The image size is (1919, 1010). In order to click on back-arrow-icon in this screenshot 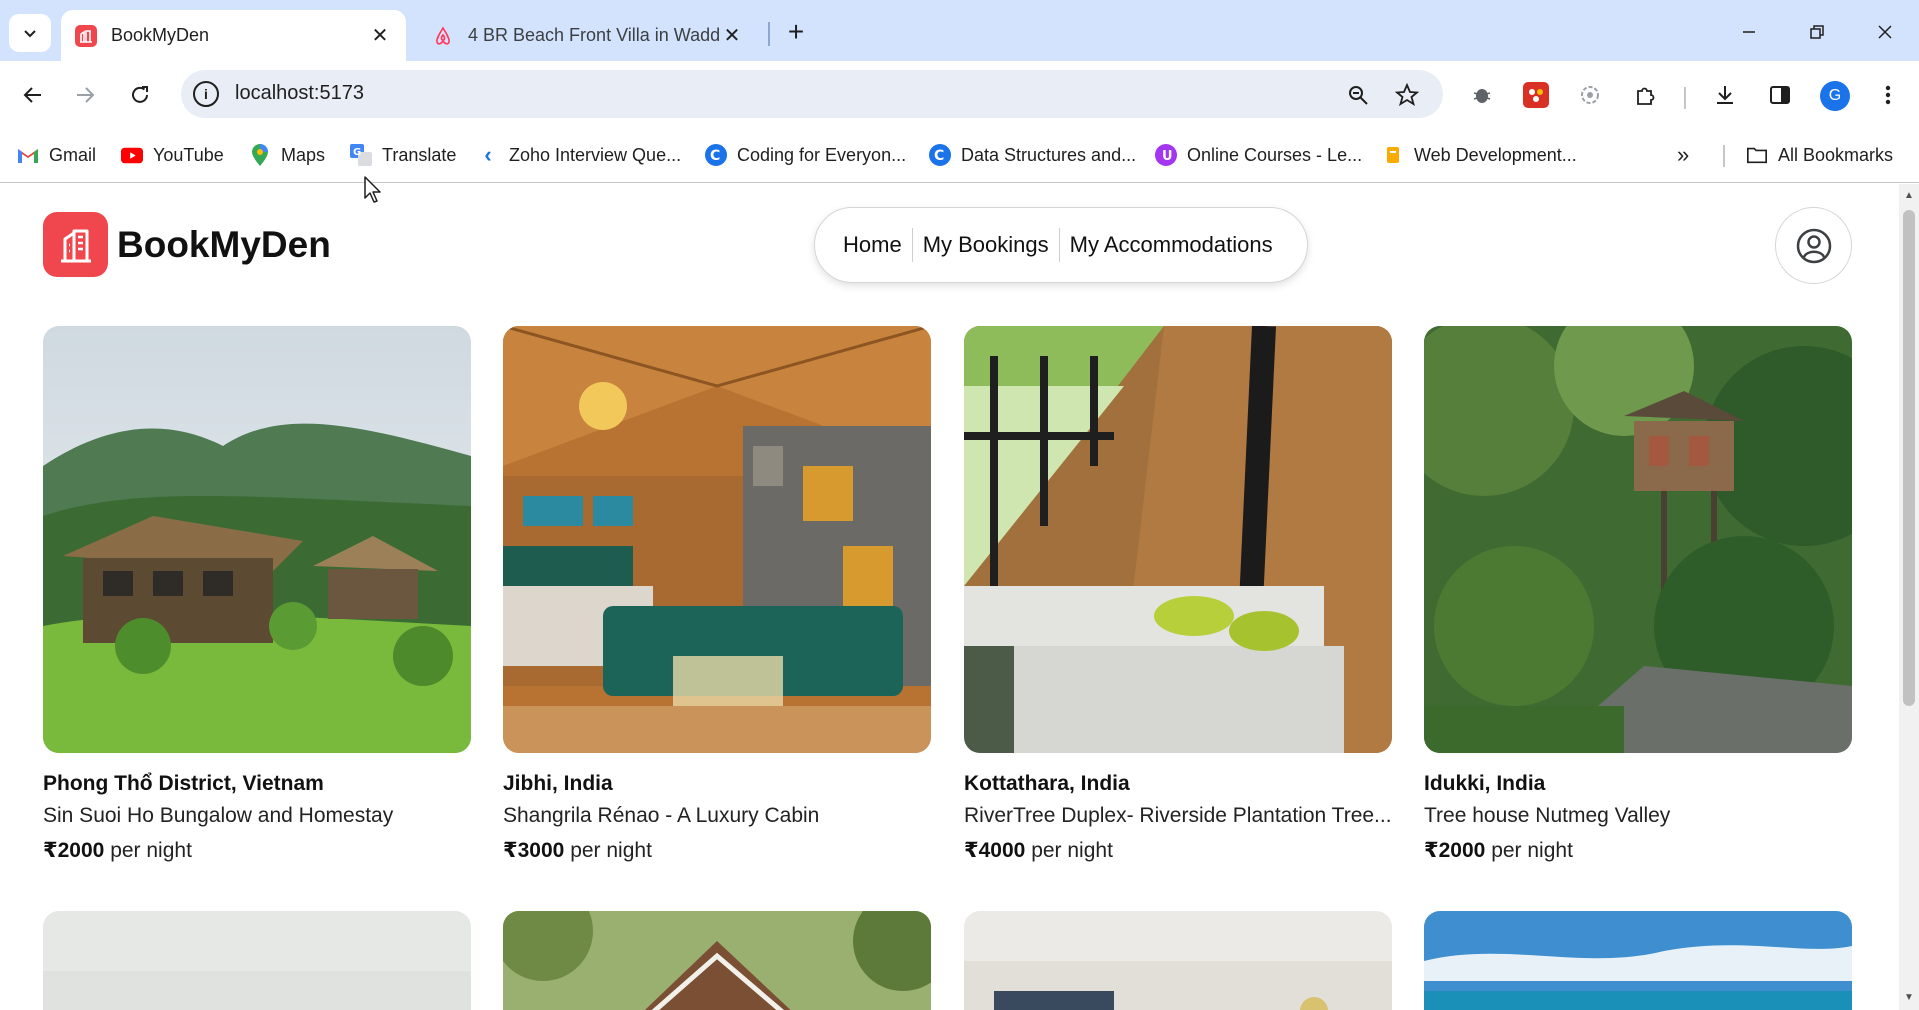, I will do `click(32, 95)`.